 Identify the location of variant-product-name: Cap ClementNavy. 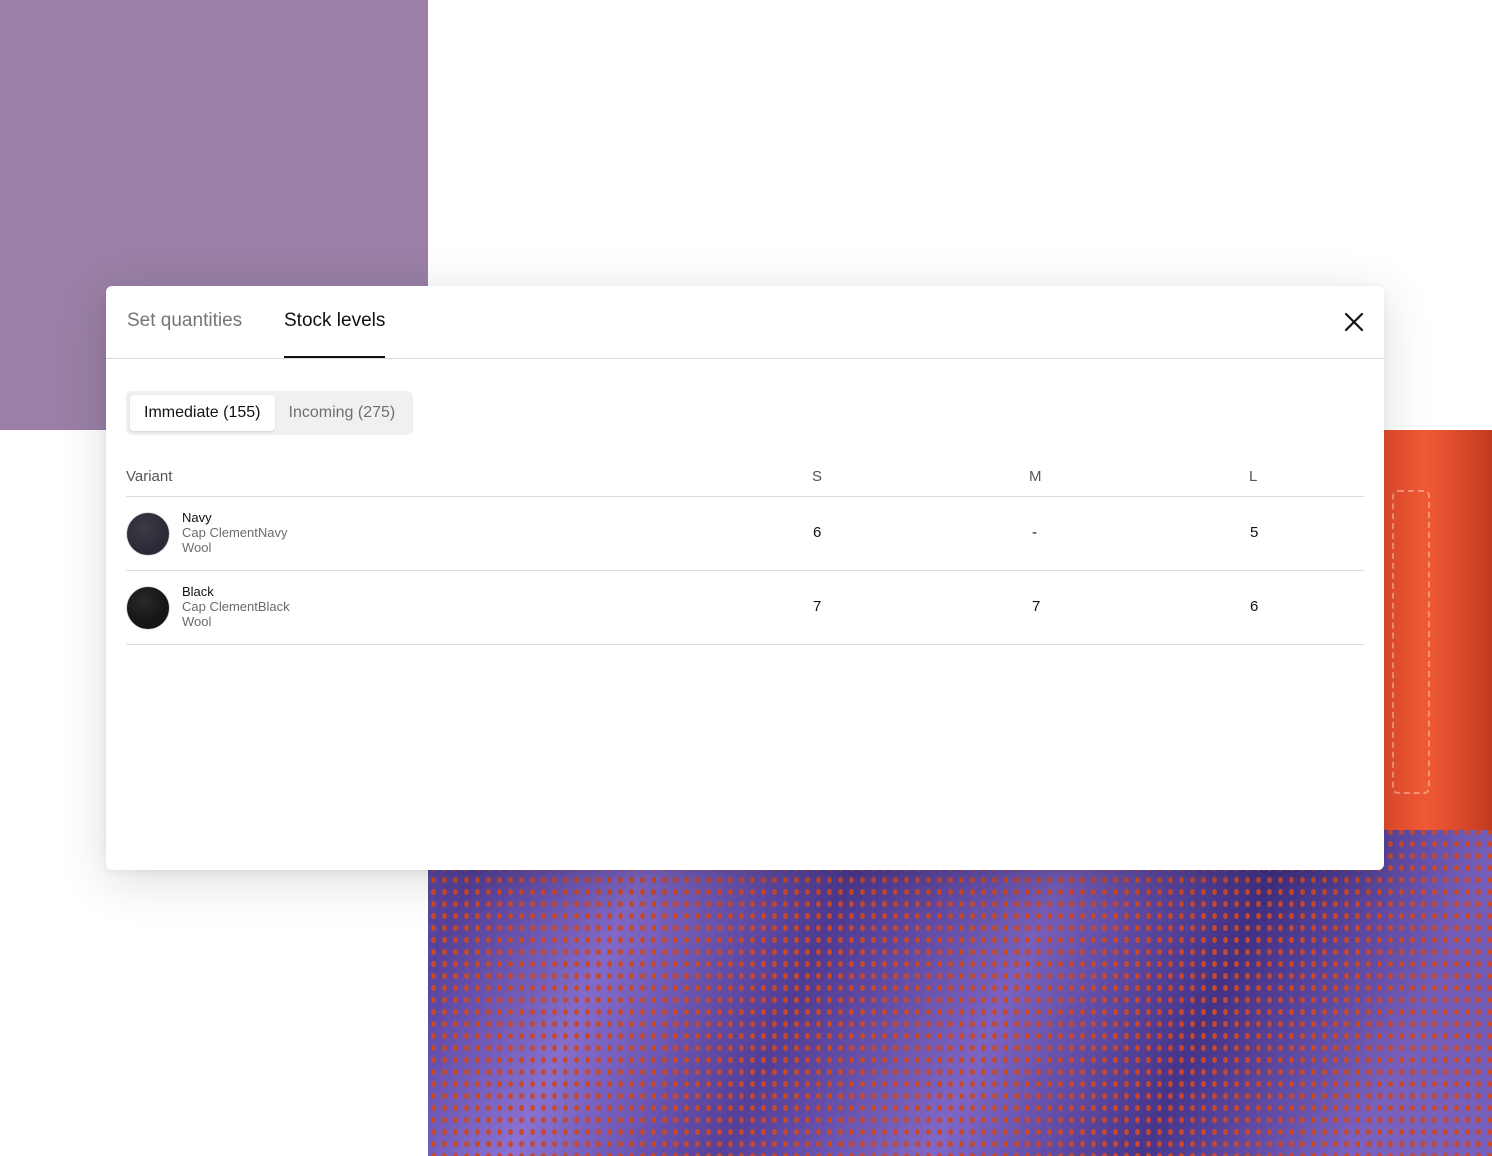
(235, 532).